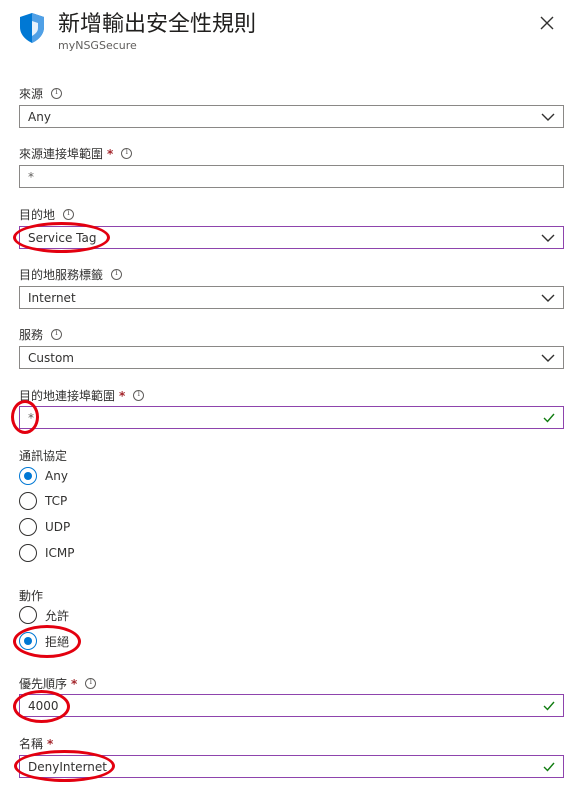 The width and height of the screenshot is (568, 789). Describe the element at coordinates (43, 501) in the screenshot. I see `protocol-option-tcp: TCP` at that location.